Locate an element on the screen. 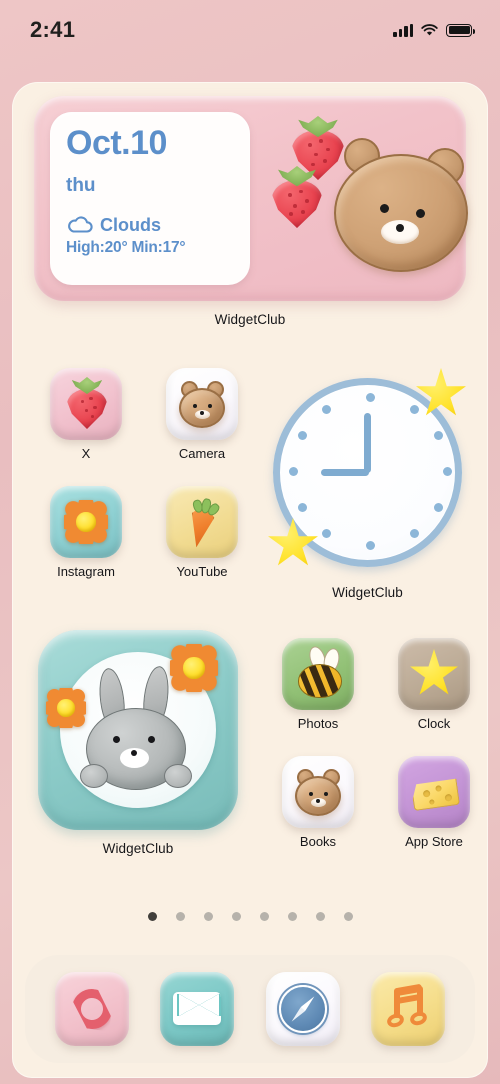 This screenshot has width=500, height=1084. widget-clock-label: WidgetClub is located at coordinates (367, 592).